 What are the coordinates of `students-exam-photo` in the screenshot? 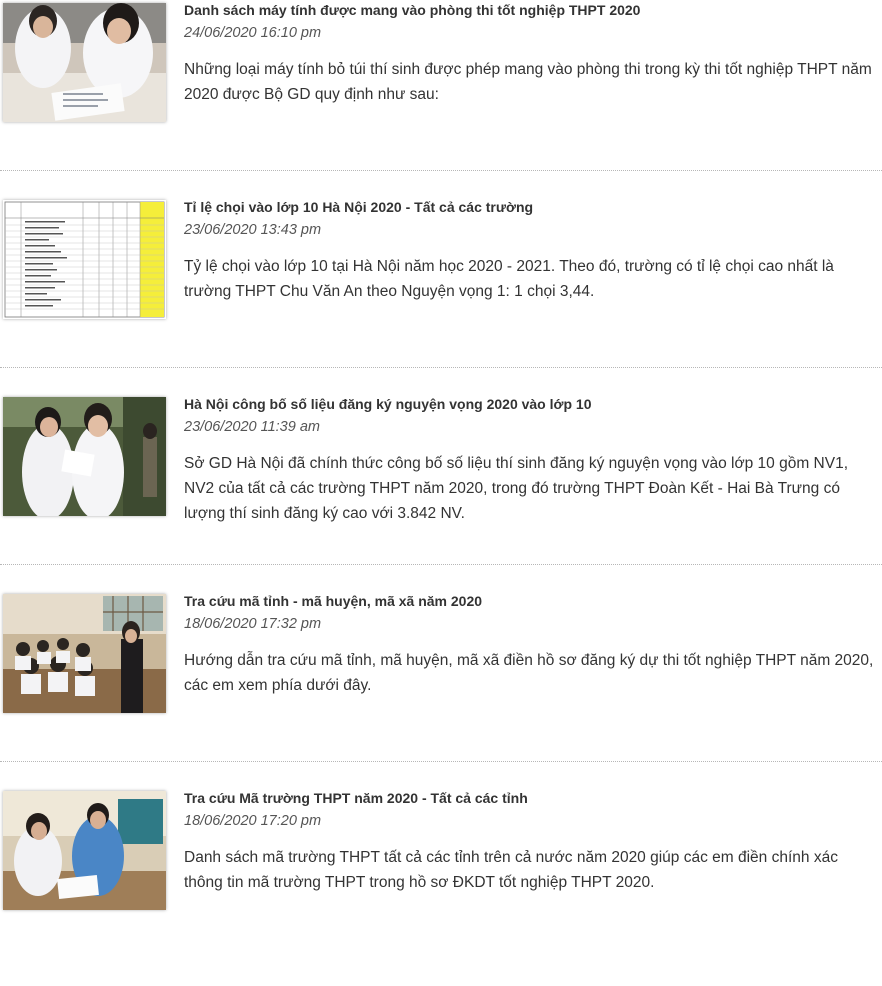 It's located at (84, 62).